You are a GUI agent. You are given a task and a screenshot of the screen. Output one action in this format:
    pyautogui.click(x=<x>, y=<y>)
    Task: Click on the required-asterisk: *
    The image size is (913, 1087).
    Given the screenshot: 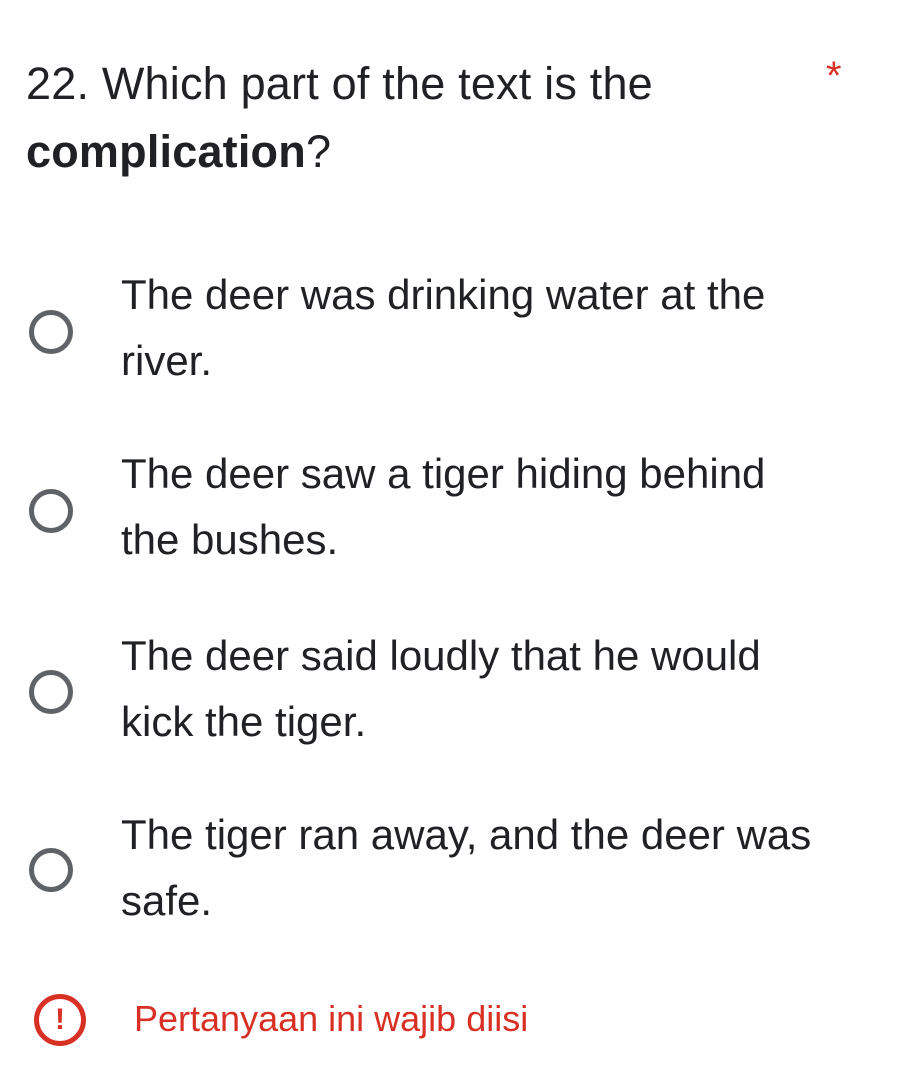 What is the action you would take?
    pyautogui.click(x=834, y=76)
    